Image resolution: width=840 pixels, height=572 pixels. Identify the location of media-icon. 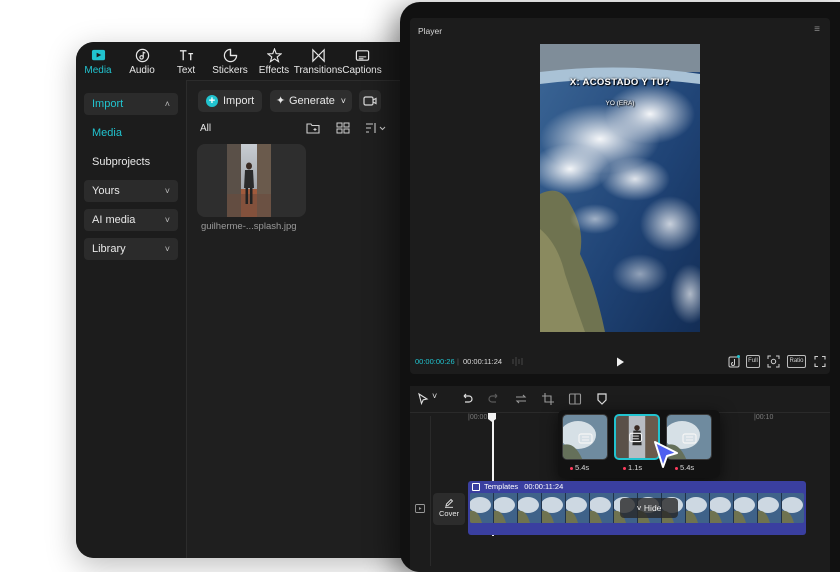
(98, 55).